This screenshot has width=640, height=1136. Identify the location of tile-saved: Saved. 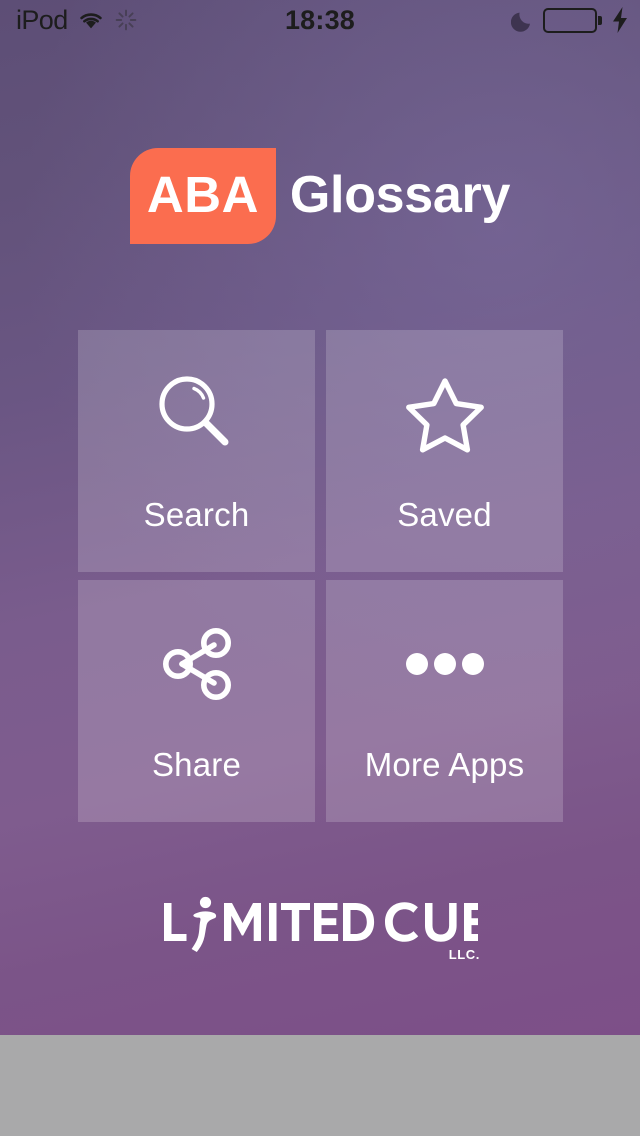
(444, 451).